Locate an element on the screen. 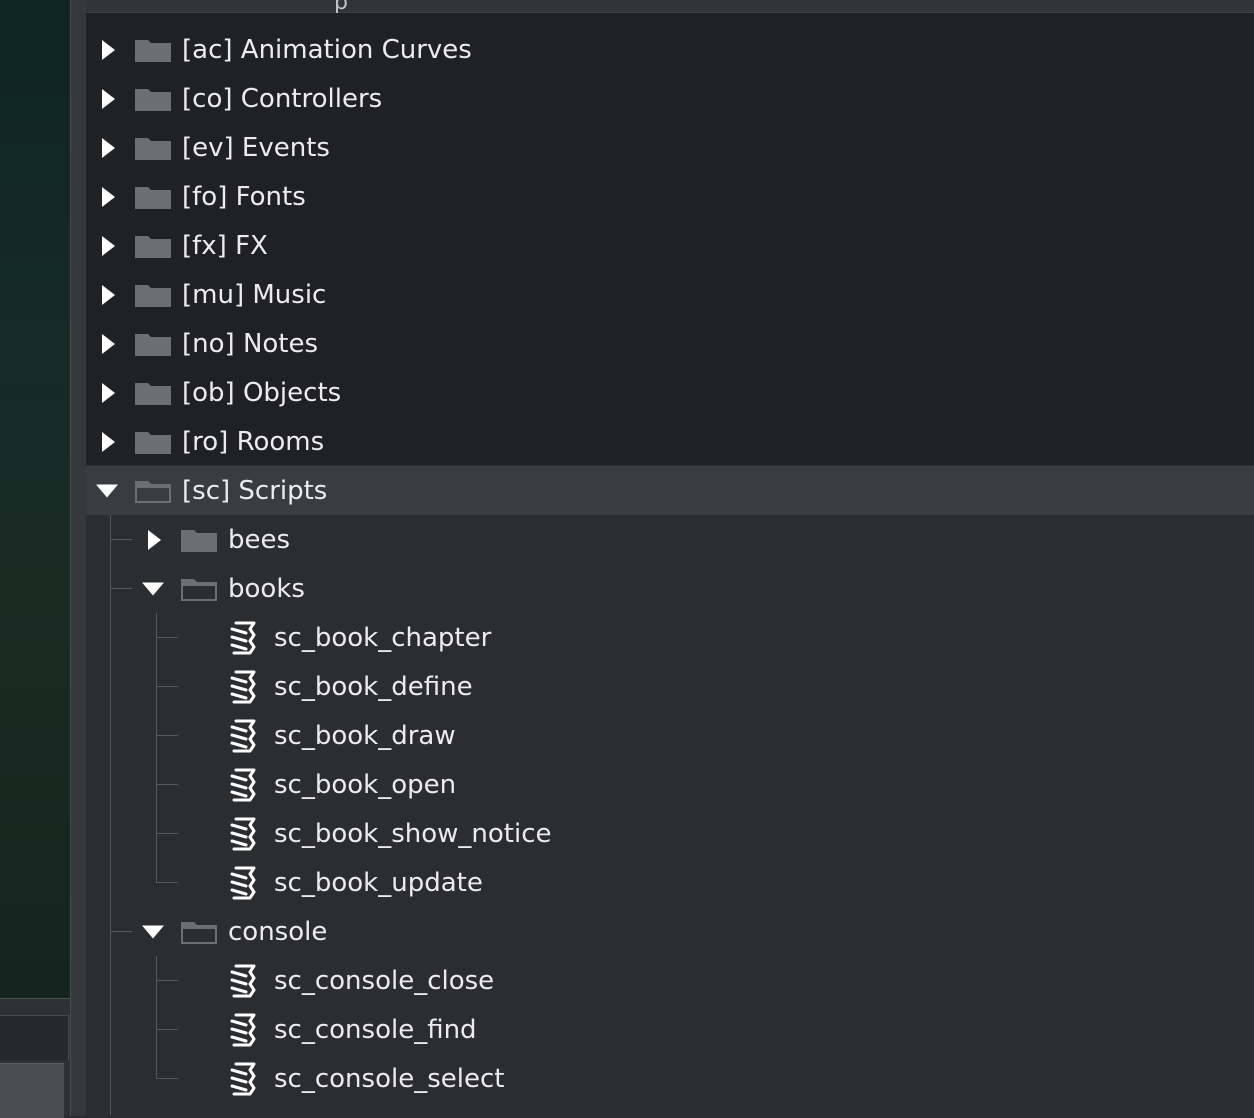 Image resolution: width=1254 pixels, height=1118 pixels. tree-row-animation-curves: [ac] Animation Curves is located at coordinates (670, 49).